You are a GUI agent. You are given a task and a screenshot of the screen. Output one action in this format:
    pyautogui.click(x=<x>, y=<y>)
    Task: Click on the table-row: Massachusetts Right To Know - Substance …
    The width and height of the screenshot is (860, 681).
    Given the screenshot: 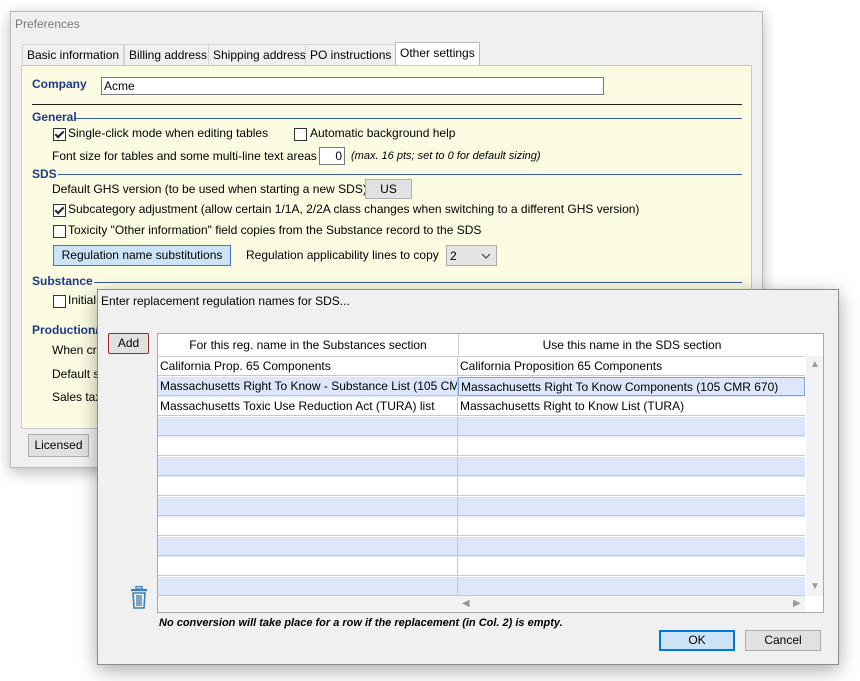 What is the action you would take?
    pyautogui.click(x=481, y=387)
    